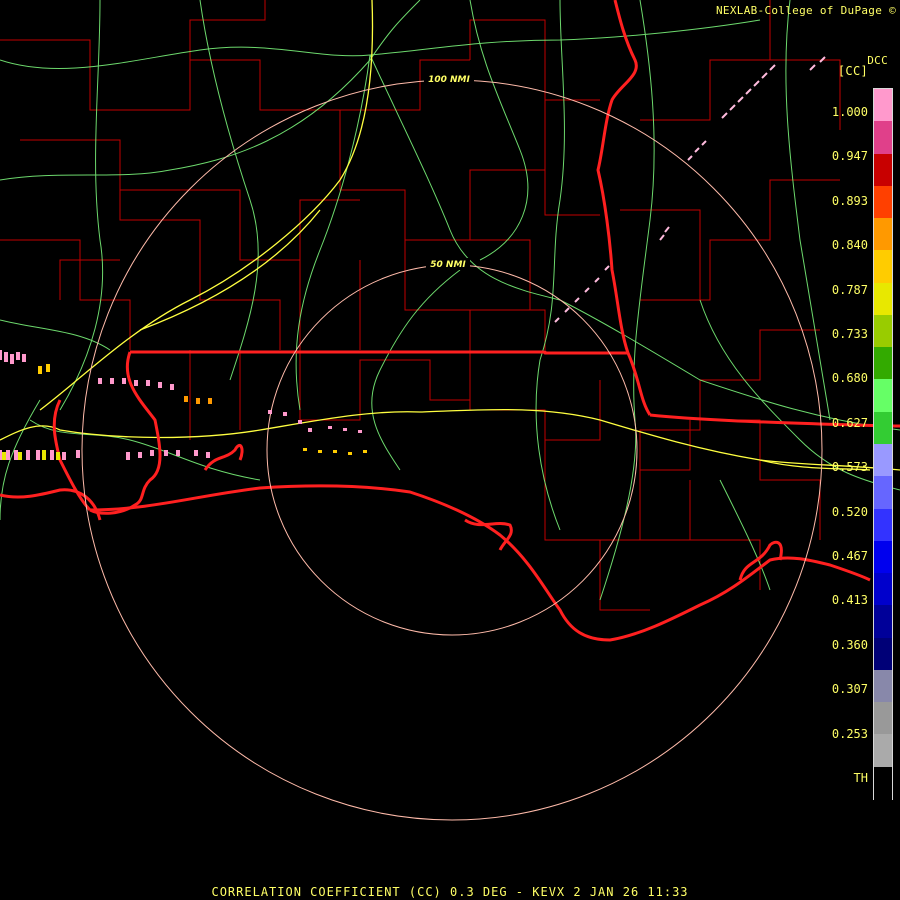 This screenshot has width=900, height=900. What do you see at coordinates (806, 10) in the screenshot?
I see `credit-label: NEXLAB-College of DuPage ©` at bounding box center [806, 10].